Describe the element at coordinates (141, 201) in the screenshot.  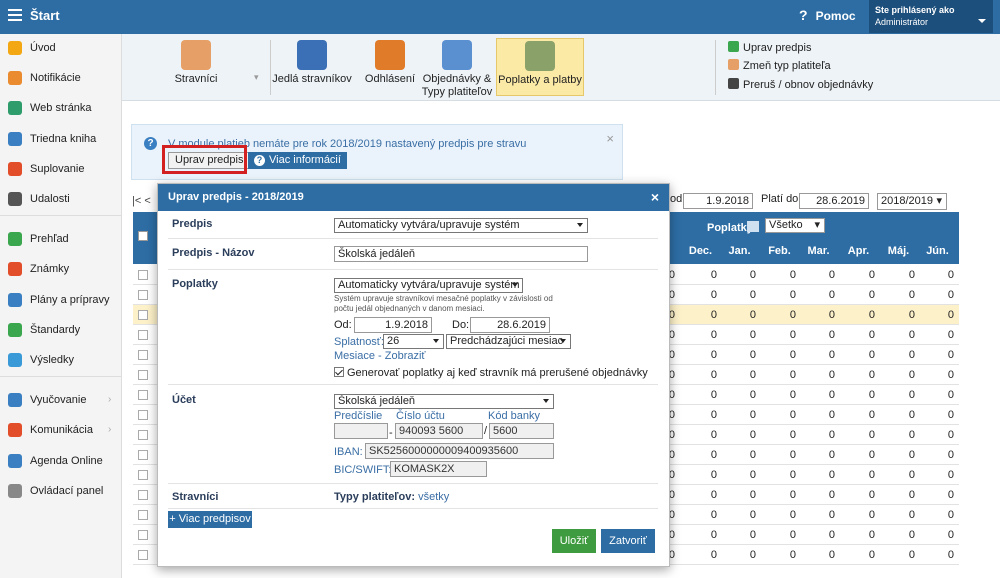
I see `pager-first-prev: |< <` at that location.